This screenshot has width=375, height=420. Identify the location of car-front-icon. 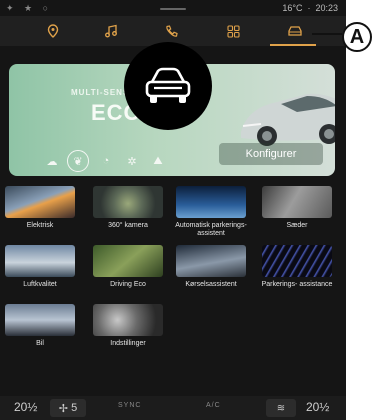
(168, 85).